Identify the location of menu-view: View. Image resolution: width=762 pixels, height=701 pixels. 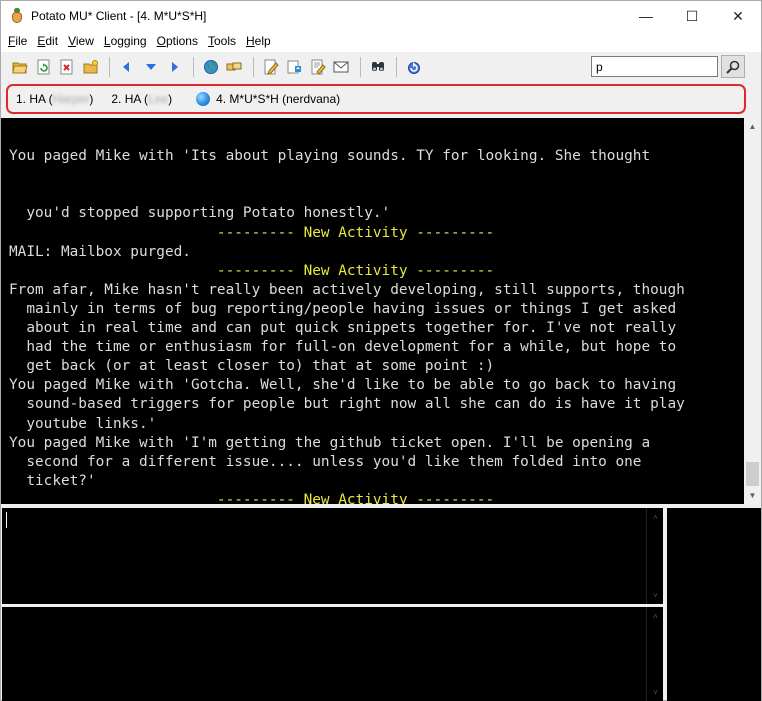
(81, 41).